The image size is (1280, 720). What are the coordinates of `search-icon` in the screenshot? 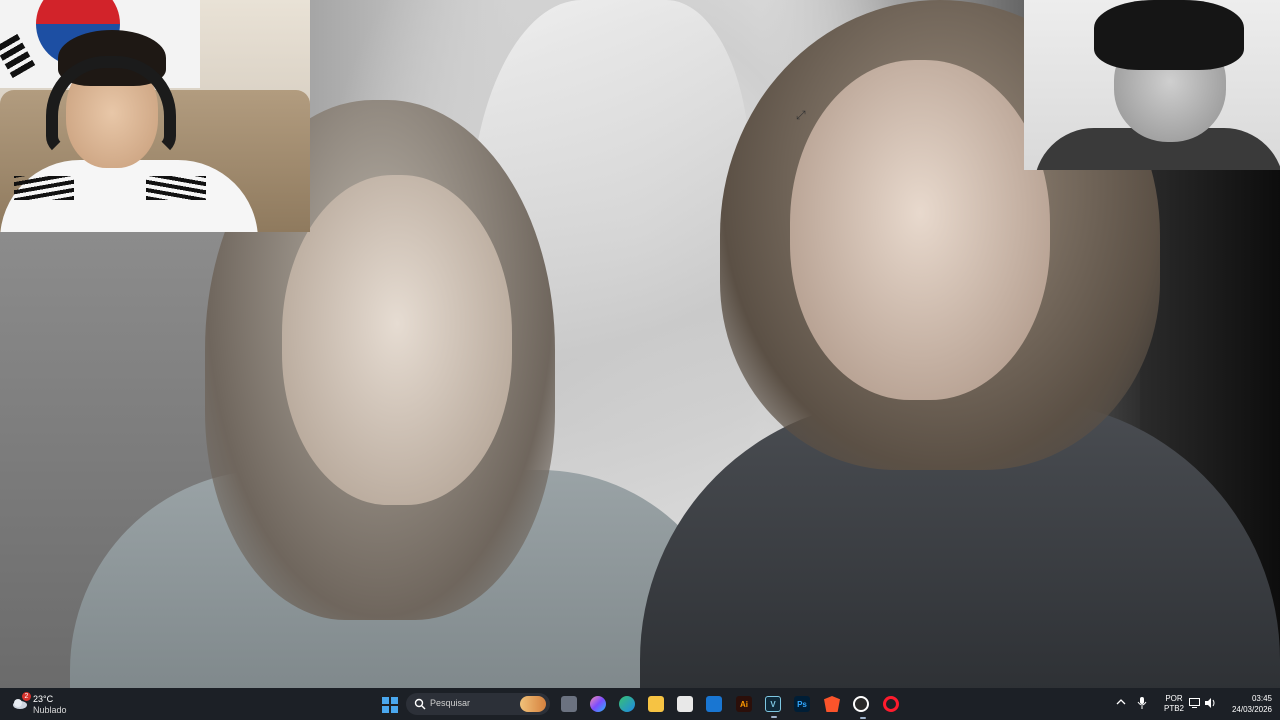 It's located at (420, 704).